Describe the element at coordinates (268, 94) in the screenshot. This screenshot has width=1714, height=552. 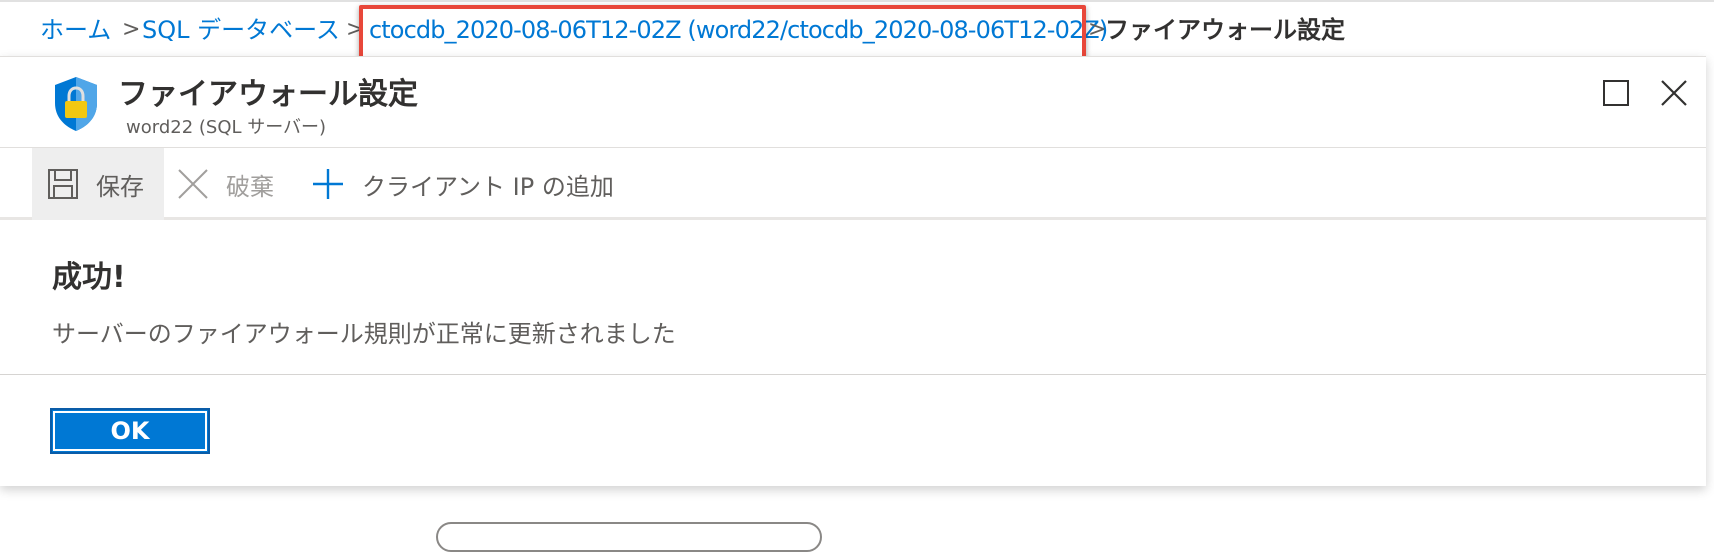
I see `blade-title: ファイアウォール設定` at that location.